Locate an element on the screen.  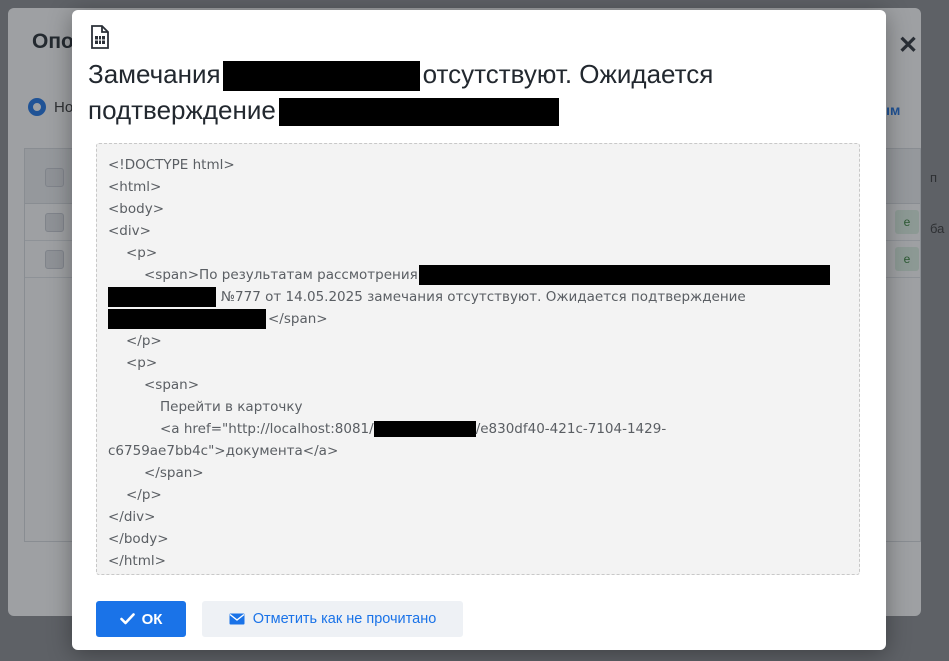
title-text-part: подтверждение is located at coordinates (182, 110).